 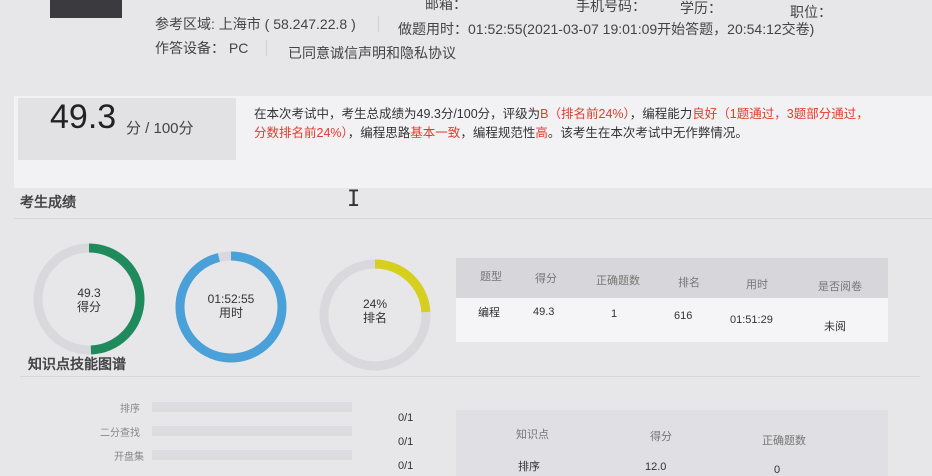 What do you see at coordinates (375, 304) in the screenshot?
I see `rank-gauge-value: 24%` at bounding box center [375, 304].